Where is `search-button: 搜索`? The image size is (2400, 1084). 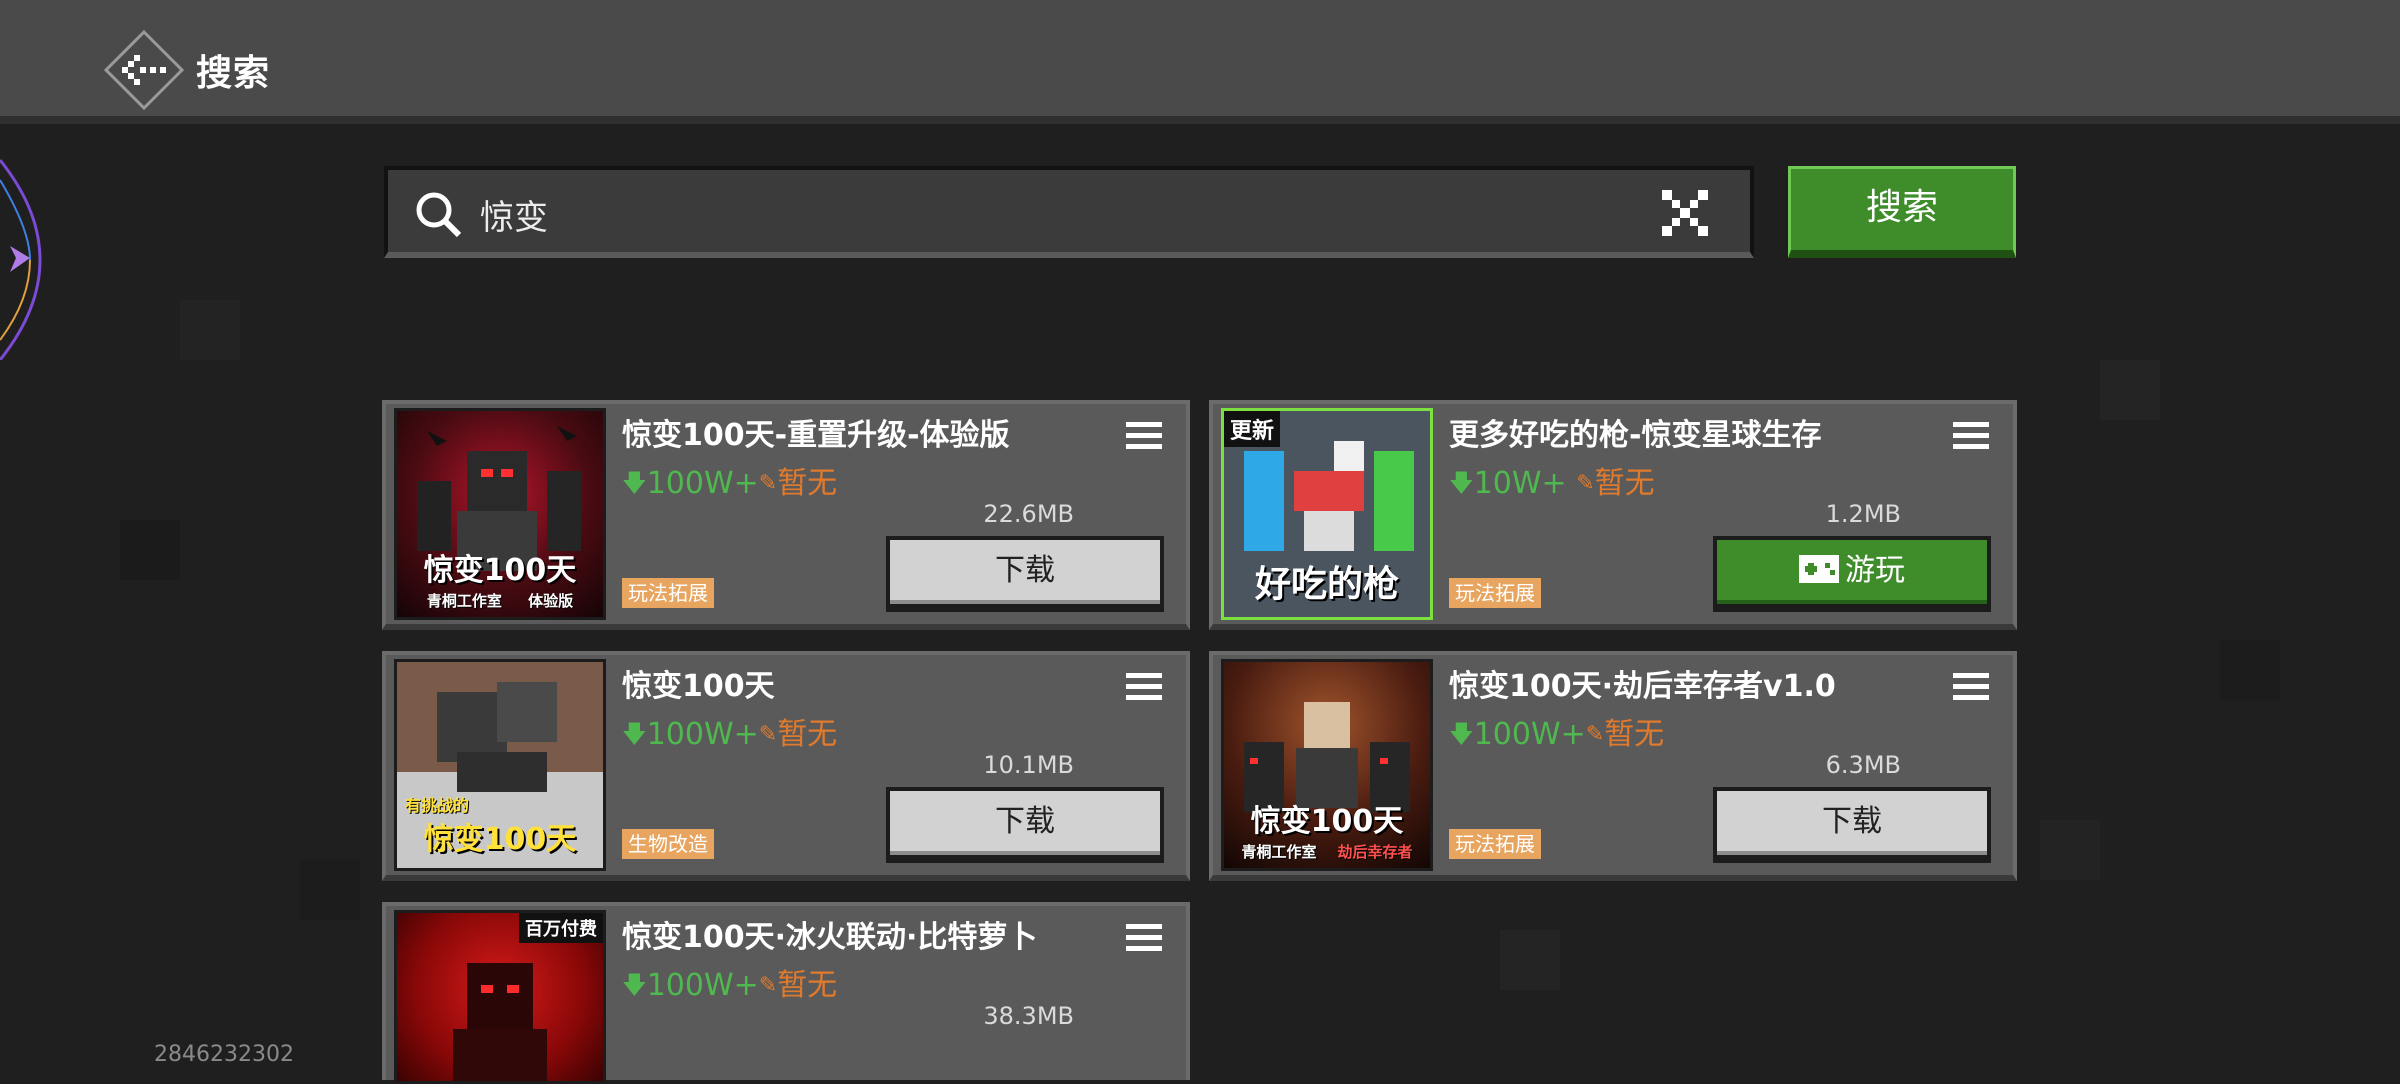 search-button: 搜索 is located at coordinates (1902, 212).